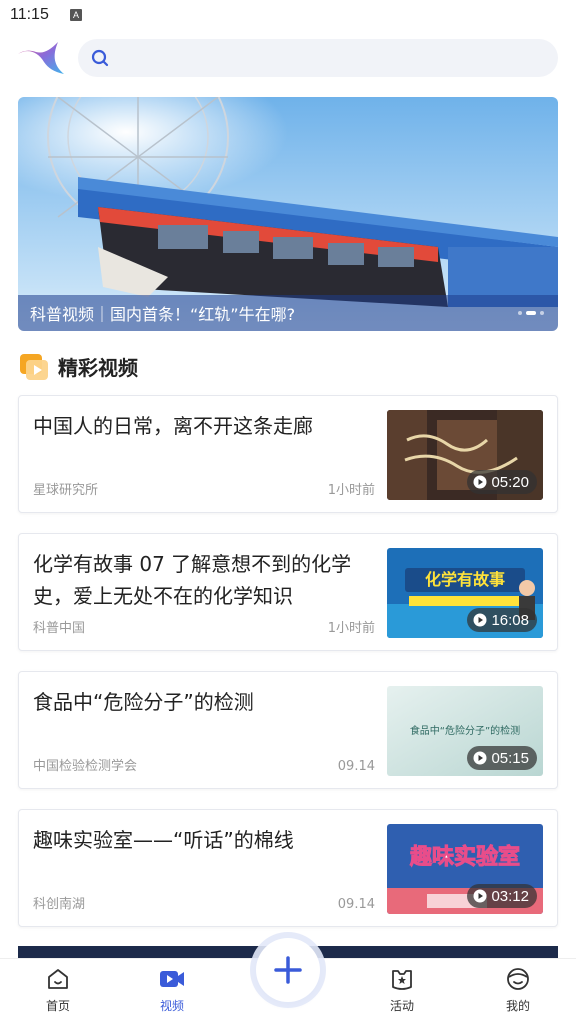 The height and width of the screenshot is (1024, 576). What do you see at coordinates (401, 1006) in the screenshot?
I see `tab-label: 活动` at bounding box center [401, 1006].